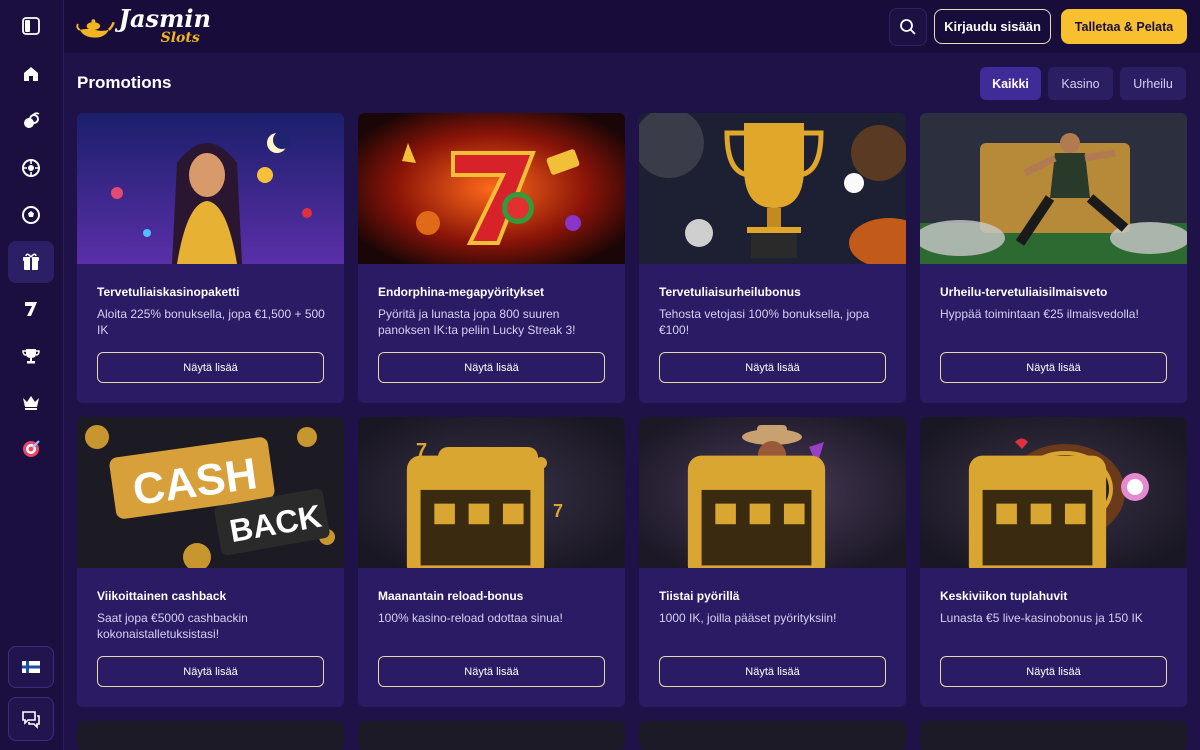 The image size is (1200, 750). Describe the element at coordinates (31, 168) in the screenshot. I see `roulette-icon` at that location.